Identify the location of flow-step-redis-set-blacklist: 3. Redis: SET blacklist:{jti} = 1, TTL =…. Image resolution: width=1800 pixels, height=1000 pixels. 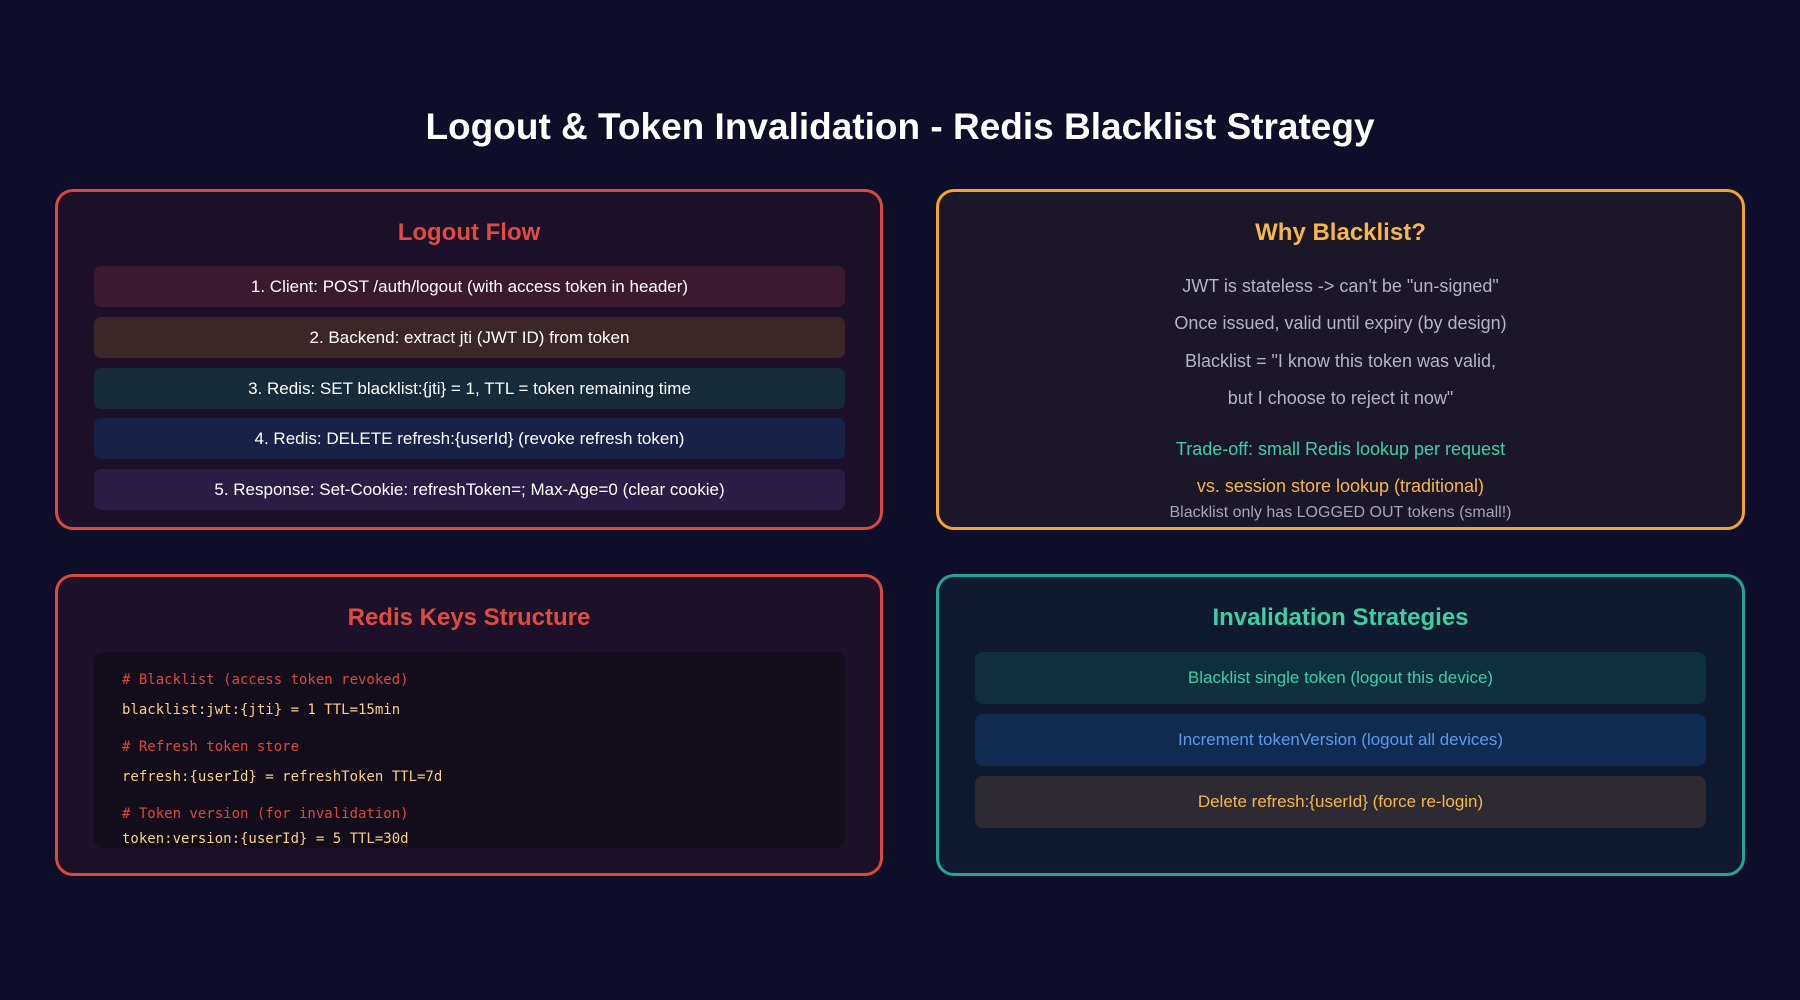
(469, 388).